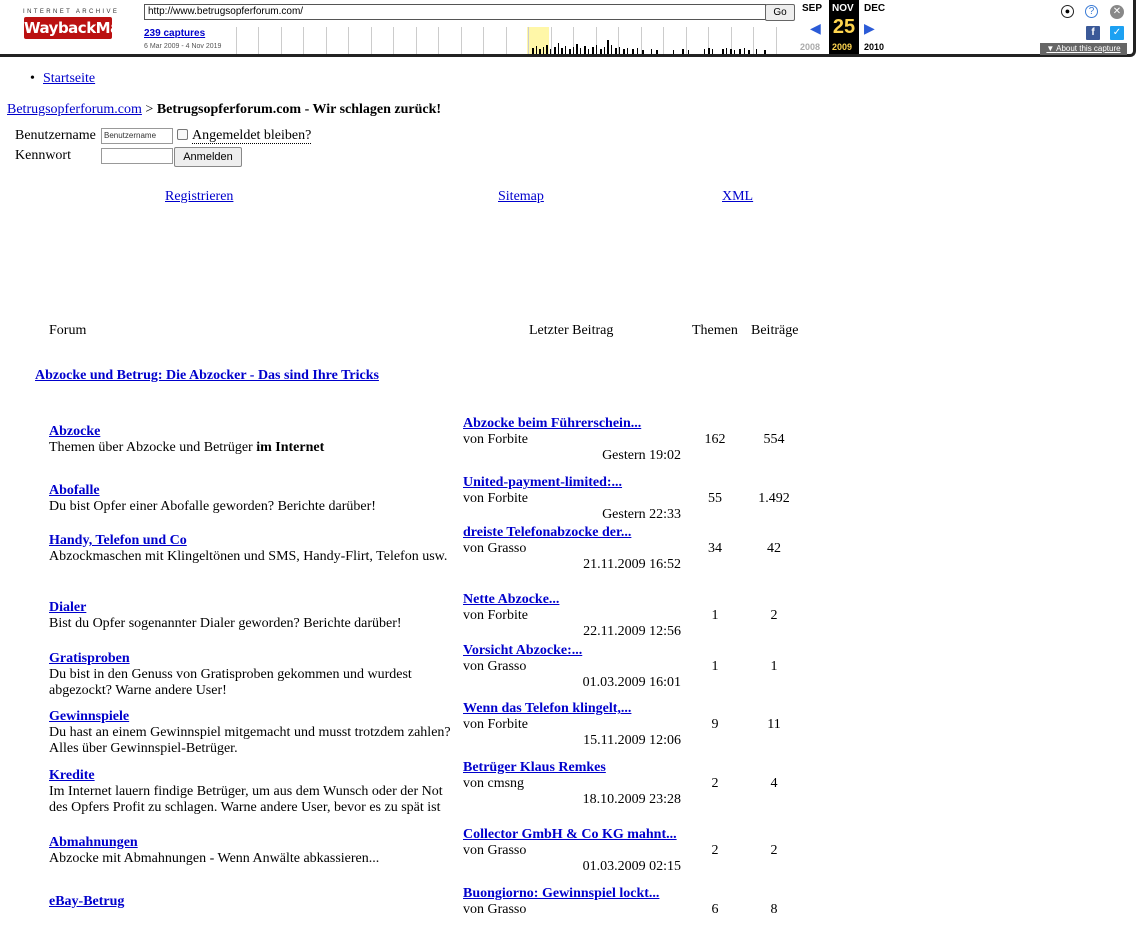  Describe the element at coordinates (494, 783) in the screenshot. I see `last-post-author: von cmsng` at that location.